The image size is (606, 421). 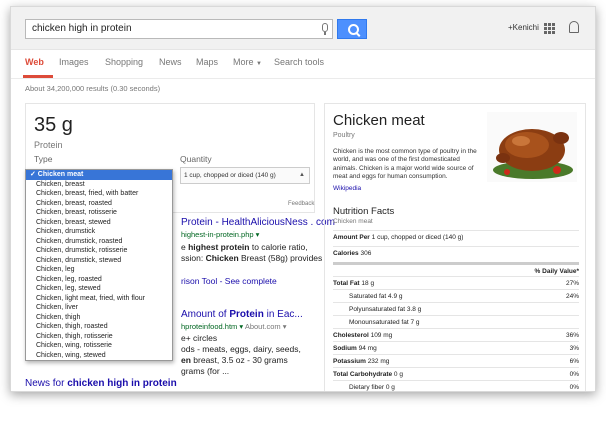 What do you see at coordinates (456, 335) in the screenshot?
I see `nutrition-row: Cholesterol 109 mg 36%` at bounding box center [456, 335].